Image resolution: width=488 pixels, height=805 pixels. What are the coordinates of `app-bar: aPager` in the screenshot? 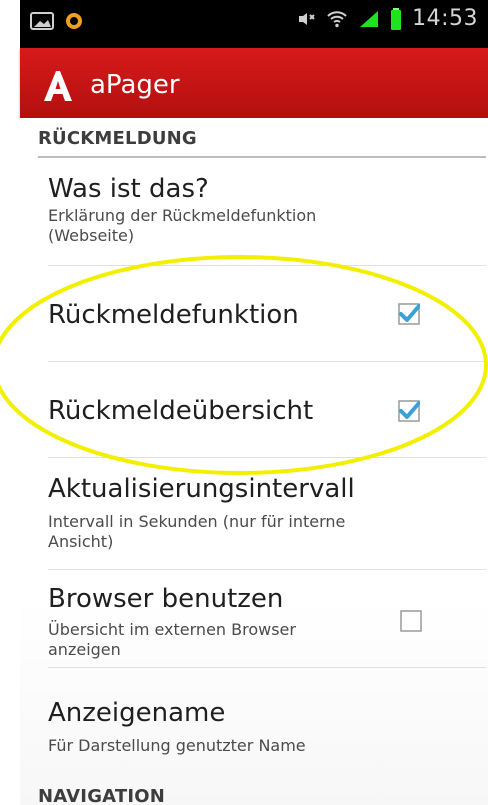 It's located at (254, 83).